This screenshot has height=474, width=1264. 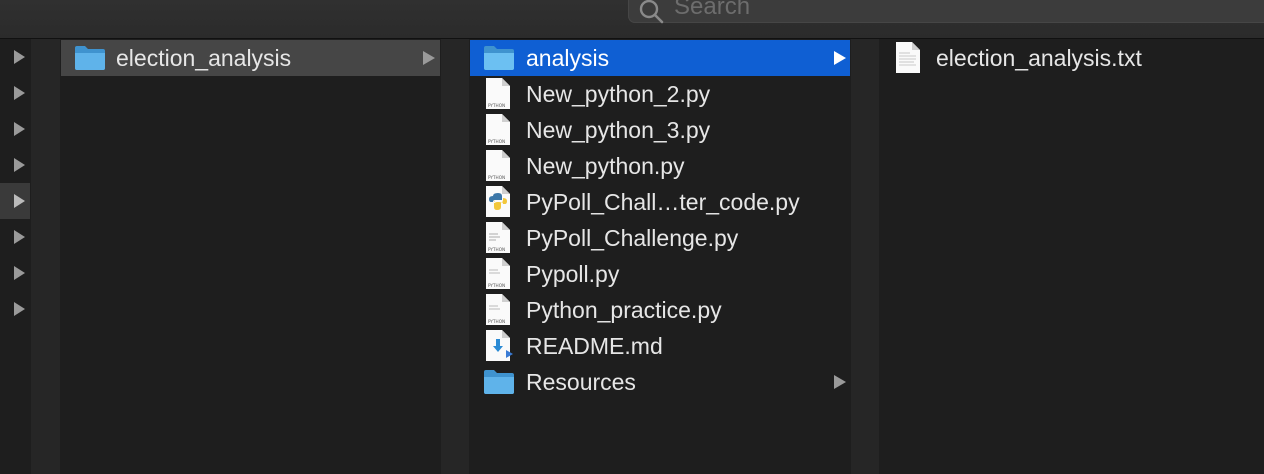 What do you see at coordinates (581, 382) in the screenshot?
I see `list-item-label: Resources` at bounding box center [581, 382].